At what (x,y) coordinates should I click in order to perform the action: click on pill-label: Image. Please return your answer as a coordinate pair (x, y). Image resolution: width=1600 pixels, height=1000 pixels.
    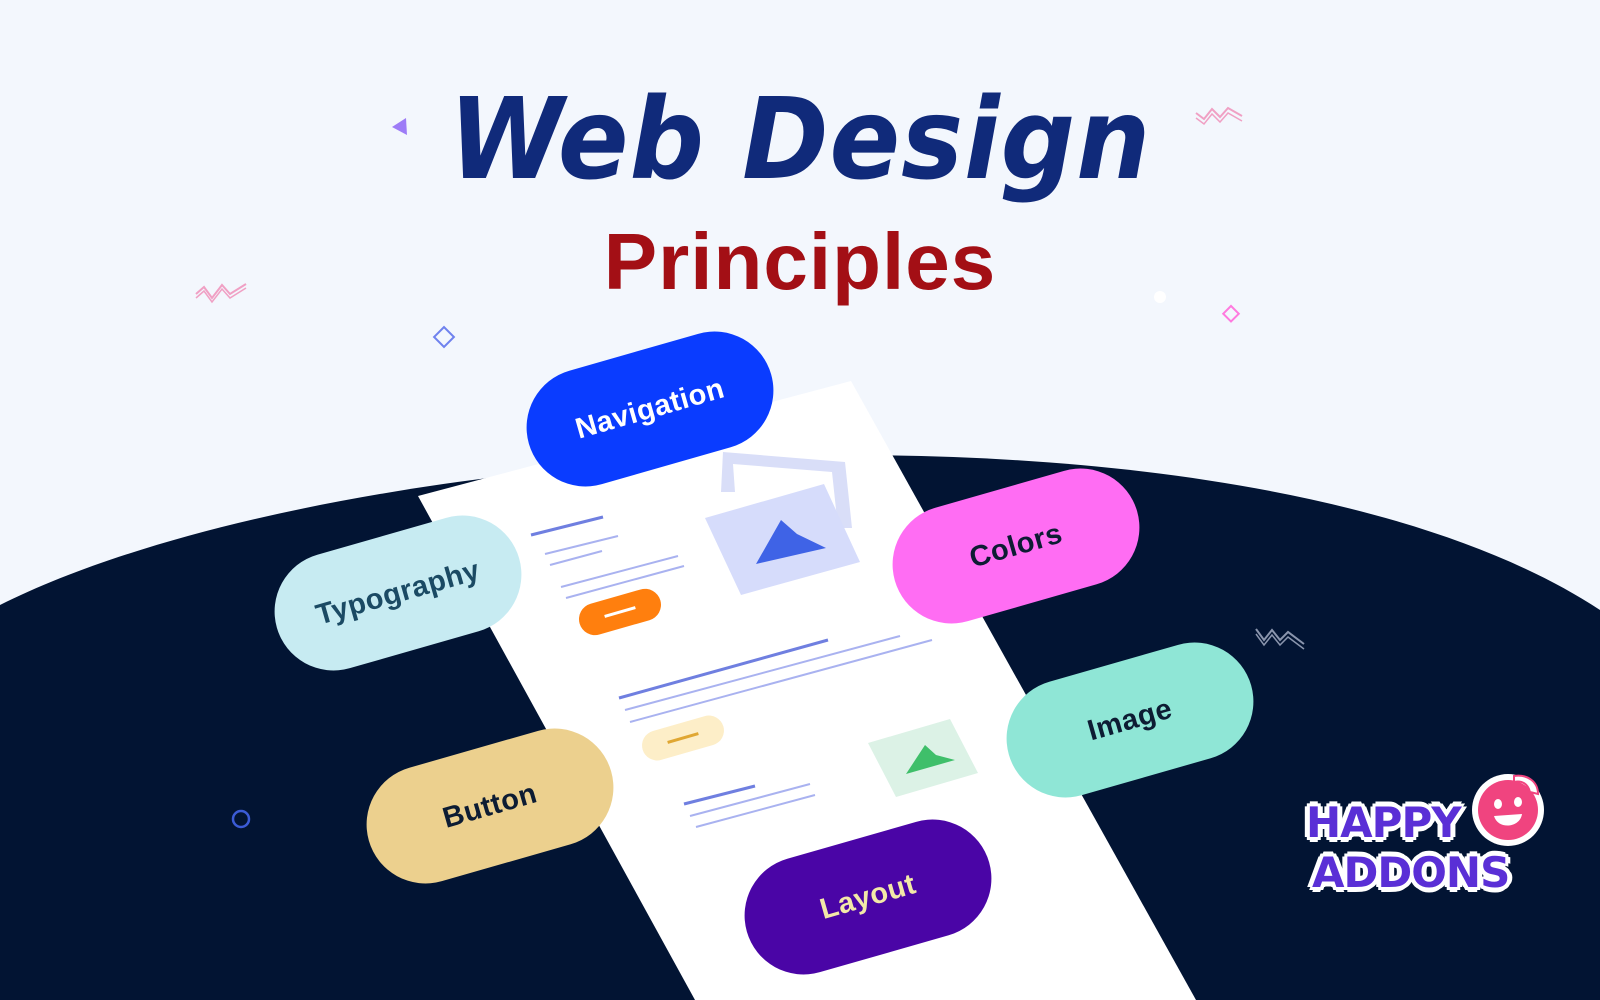
    Looking at the image, I should click on (1129, 719).